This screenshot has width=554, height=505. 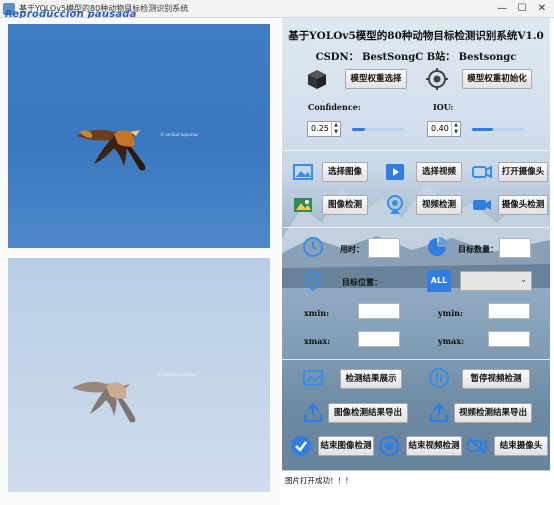 What do you see at coordinates (491, 489) in the screenshot?
I see `page-watermark: CSDN @BestSongC` at bounding box center [491, 489].